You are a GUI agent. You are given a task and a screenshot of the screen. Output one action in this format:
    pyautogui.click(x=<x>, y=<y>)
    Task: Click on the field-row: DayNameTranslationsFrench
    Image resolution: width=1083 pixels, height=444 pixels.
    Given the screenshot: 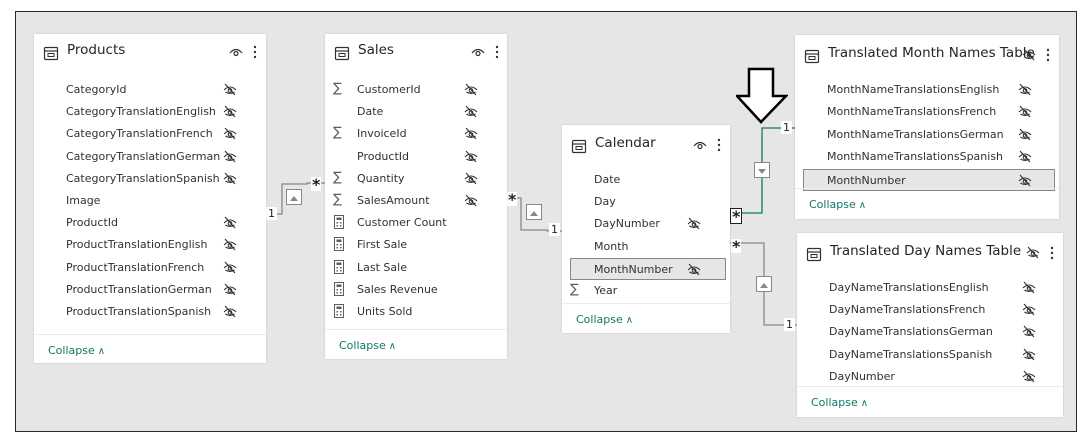 What is the action you would take?
    pyautogui.click(x=930, y=310)
    